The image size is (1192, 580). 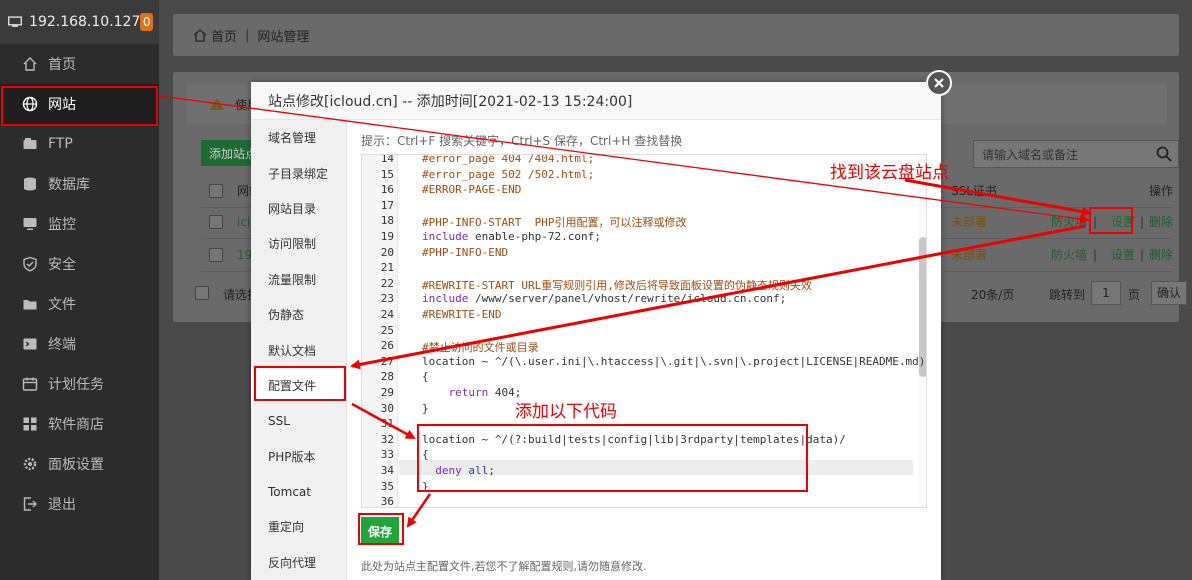 What do you see at coordinates (383, 421) in the screenshot?
I see `arrow-config-to-code` at bounding box center [383, 421].